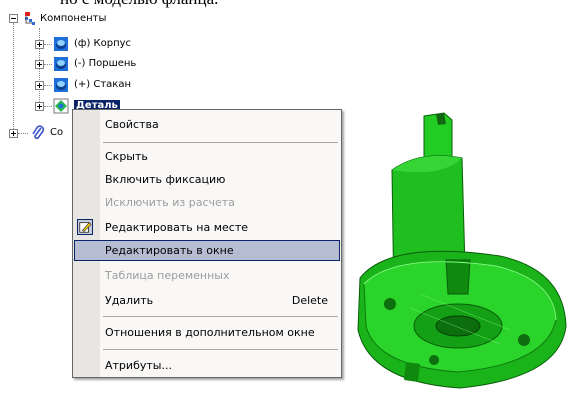  What do you see at coordinates (207, 156) in the screenshot?
I see `menu-item-hide: Скрыть` at bounding box center [207, 156].